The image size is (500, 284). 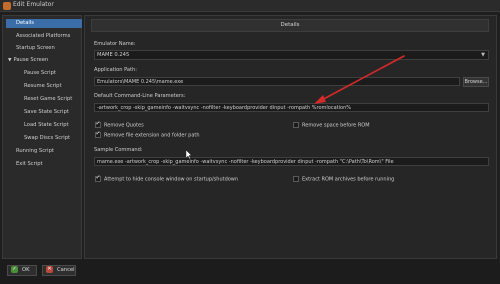 I want to click on cancel-button: ✕ Cancel, so click(x=59, y=270).